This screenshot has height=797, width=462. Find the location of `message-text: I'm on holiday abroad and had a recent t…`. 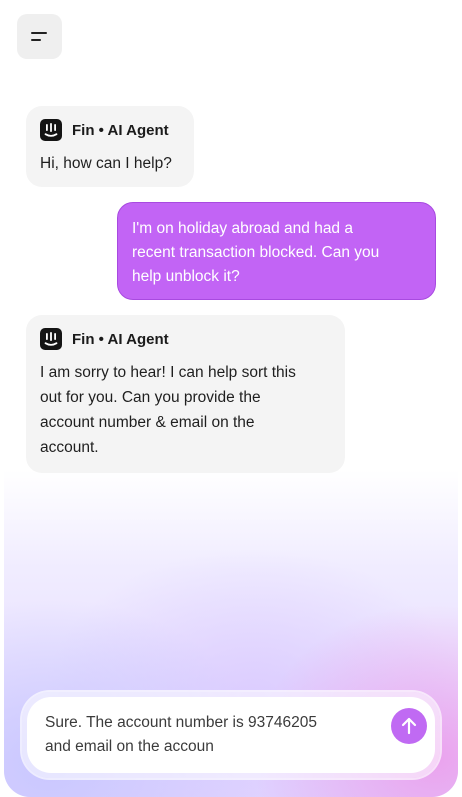

message-text: I'm on holiday abroad and had a recent t… is located at coordinates (256, 252).